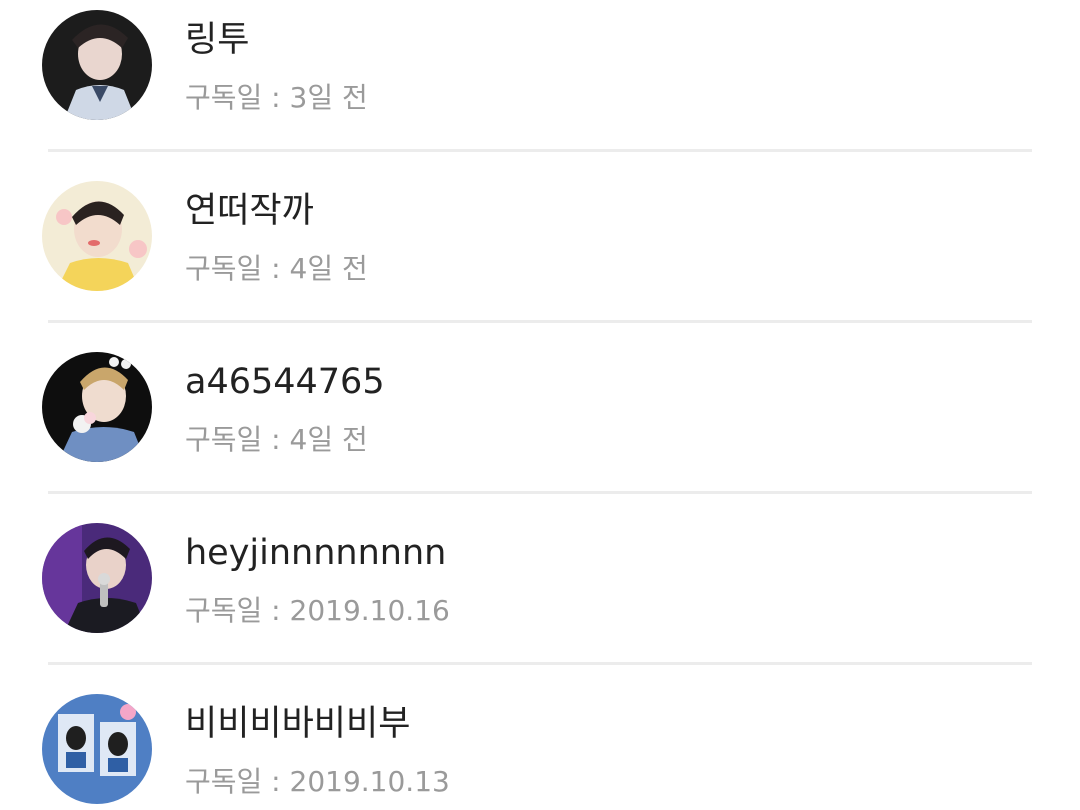  I want to click on subscriber-name: heyjinnnnnnnn, so click(316, 553).